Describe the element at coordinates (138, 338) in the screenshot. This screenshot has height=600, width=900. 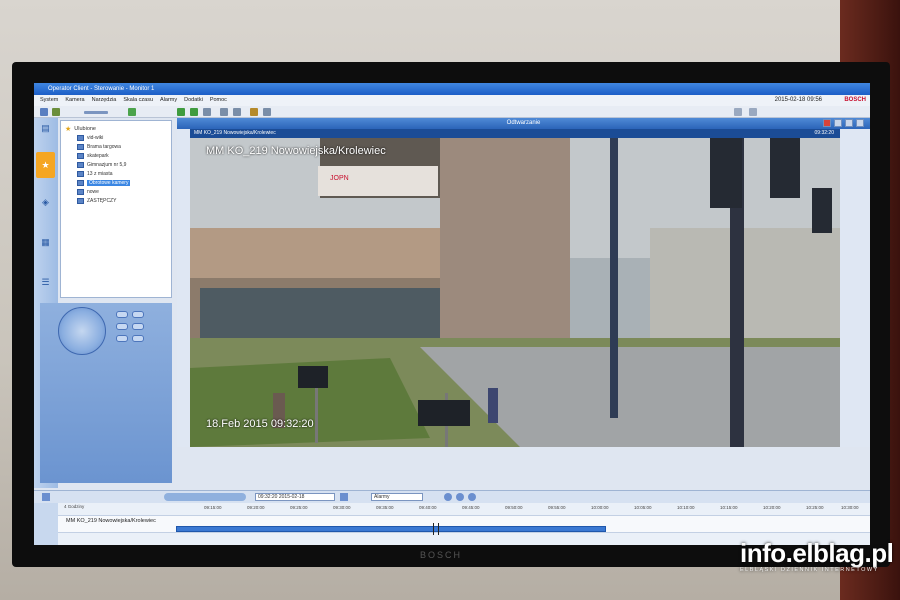
I see `iris-close-button` at that location.